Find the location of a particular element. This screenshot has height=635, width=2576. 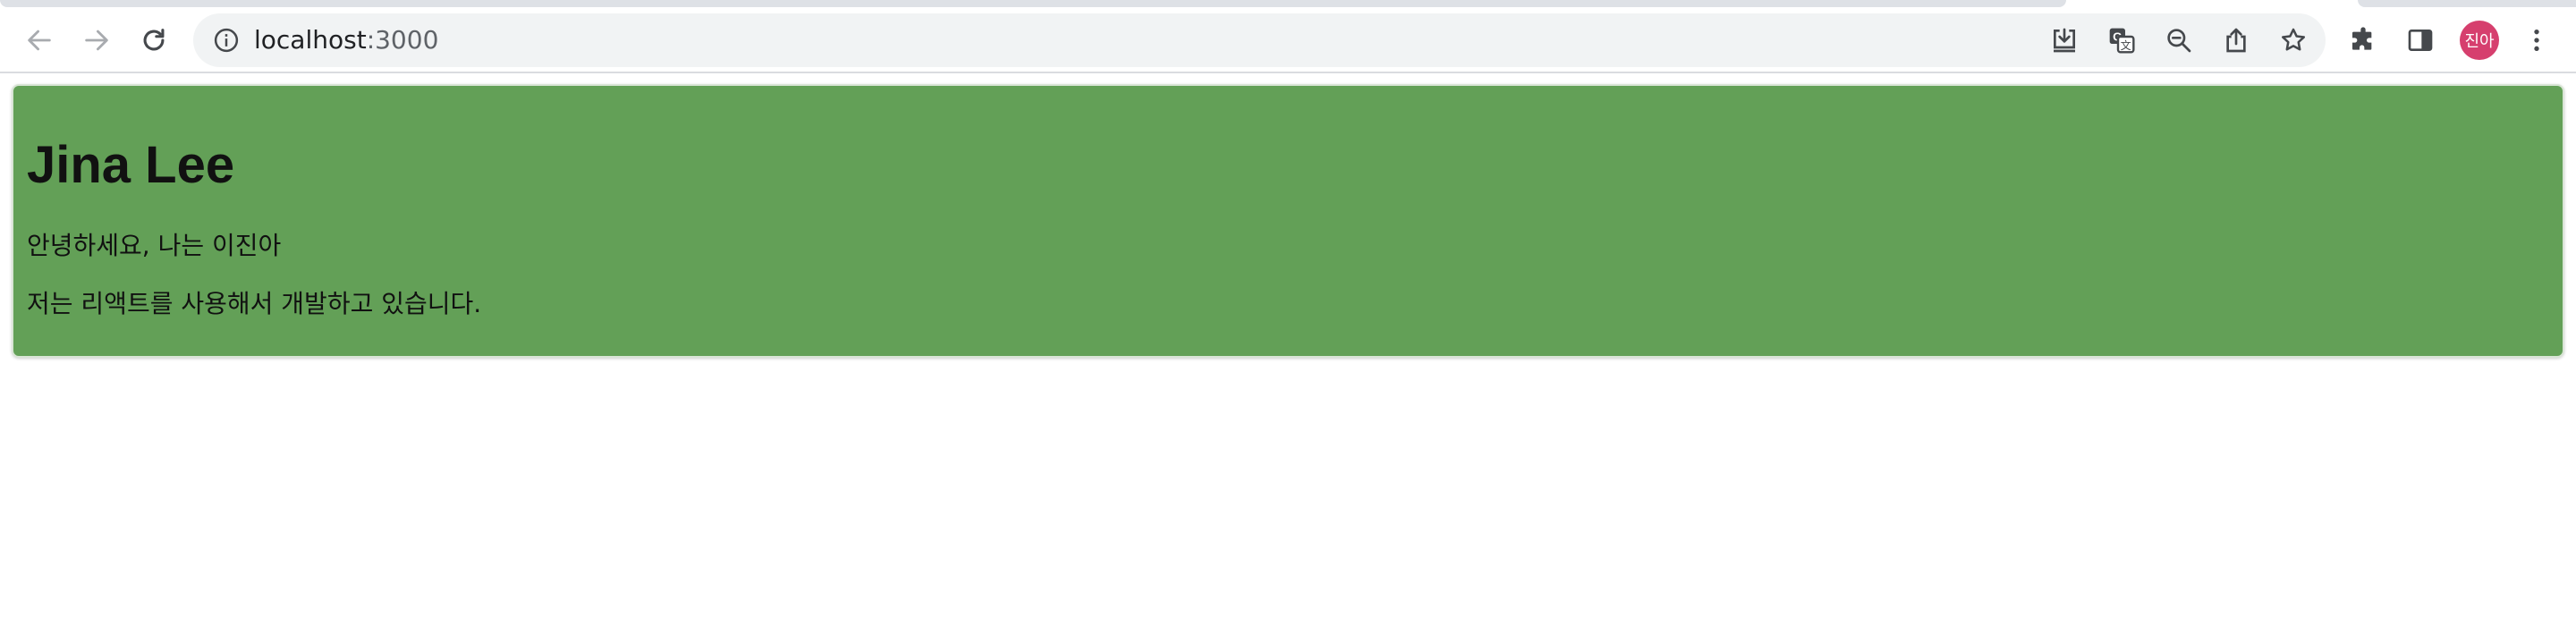

reload-icon is located at coordinates (154, 40).